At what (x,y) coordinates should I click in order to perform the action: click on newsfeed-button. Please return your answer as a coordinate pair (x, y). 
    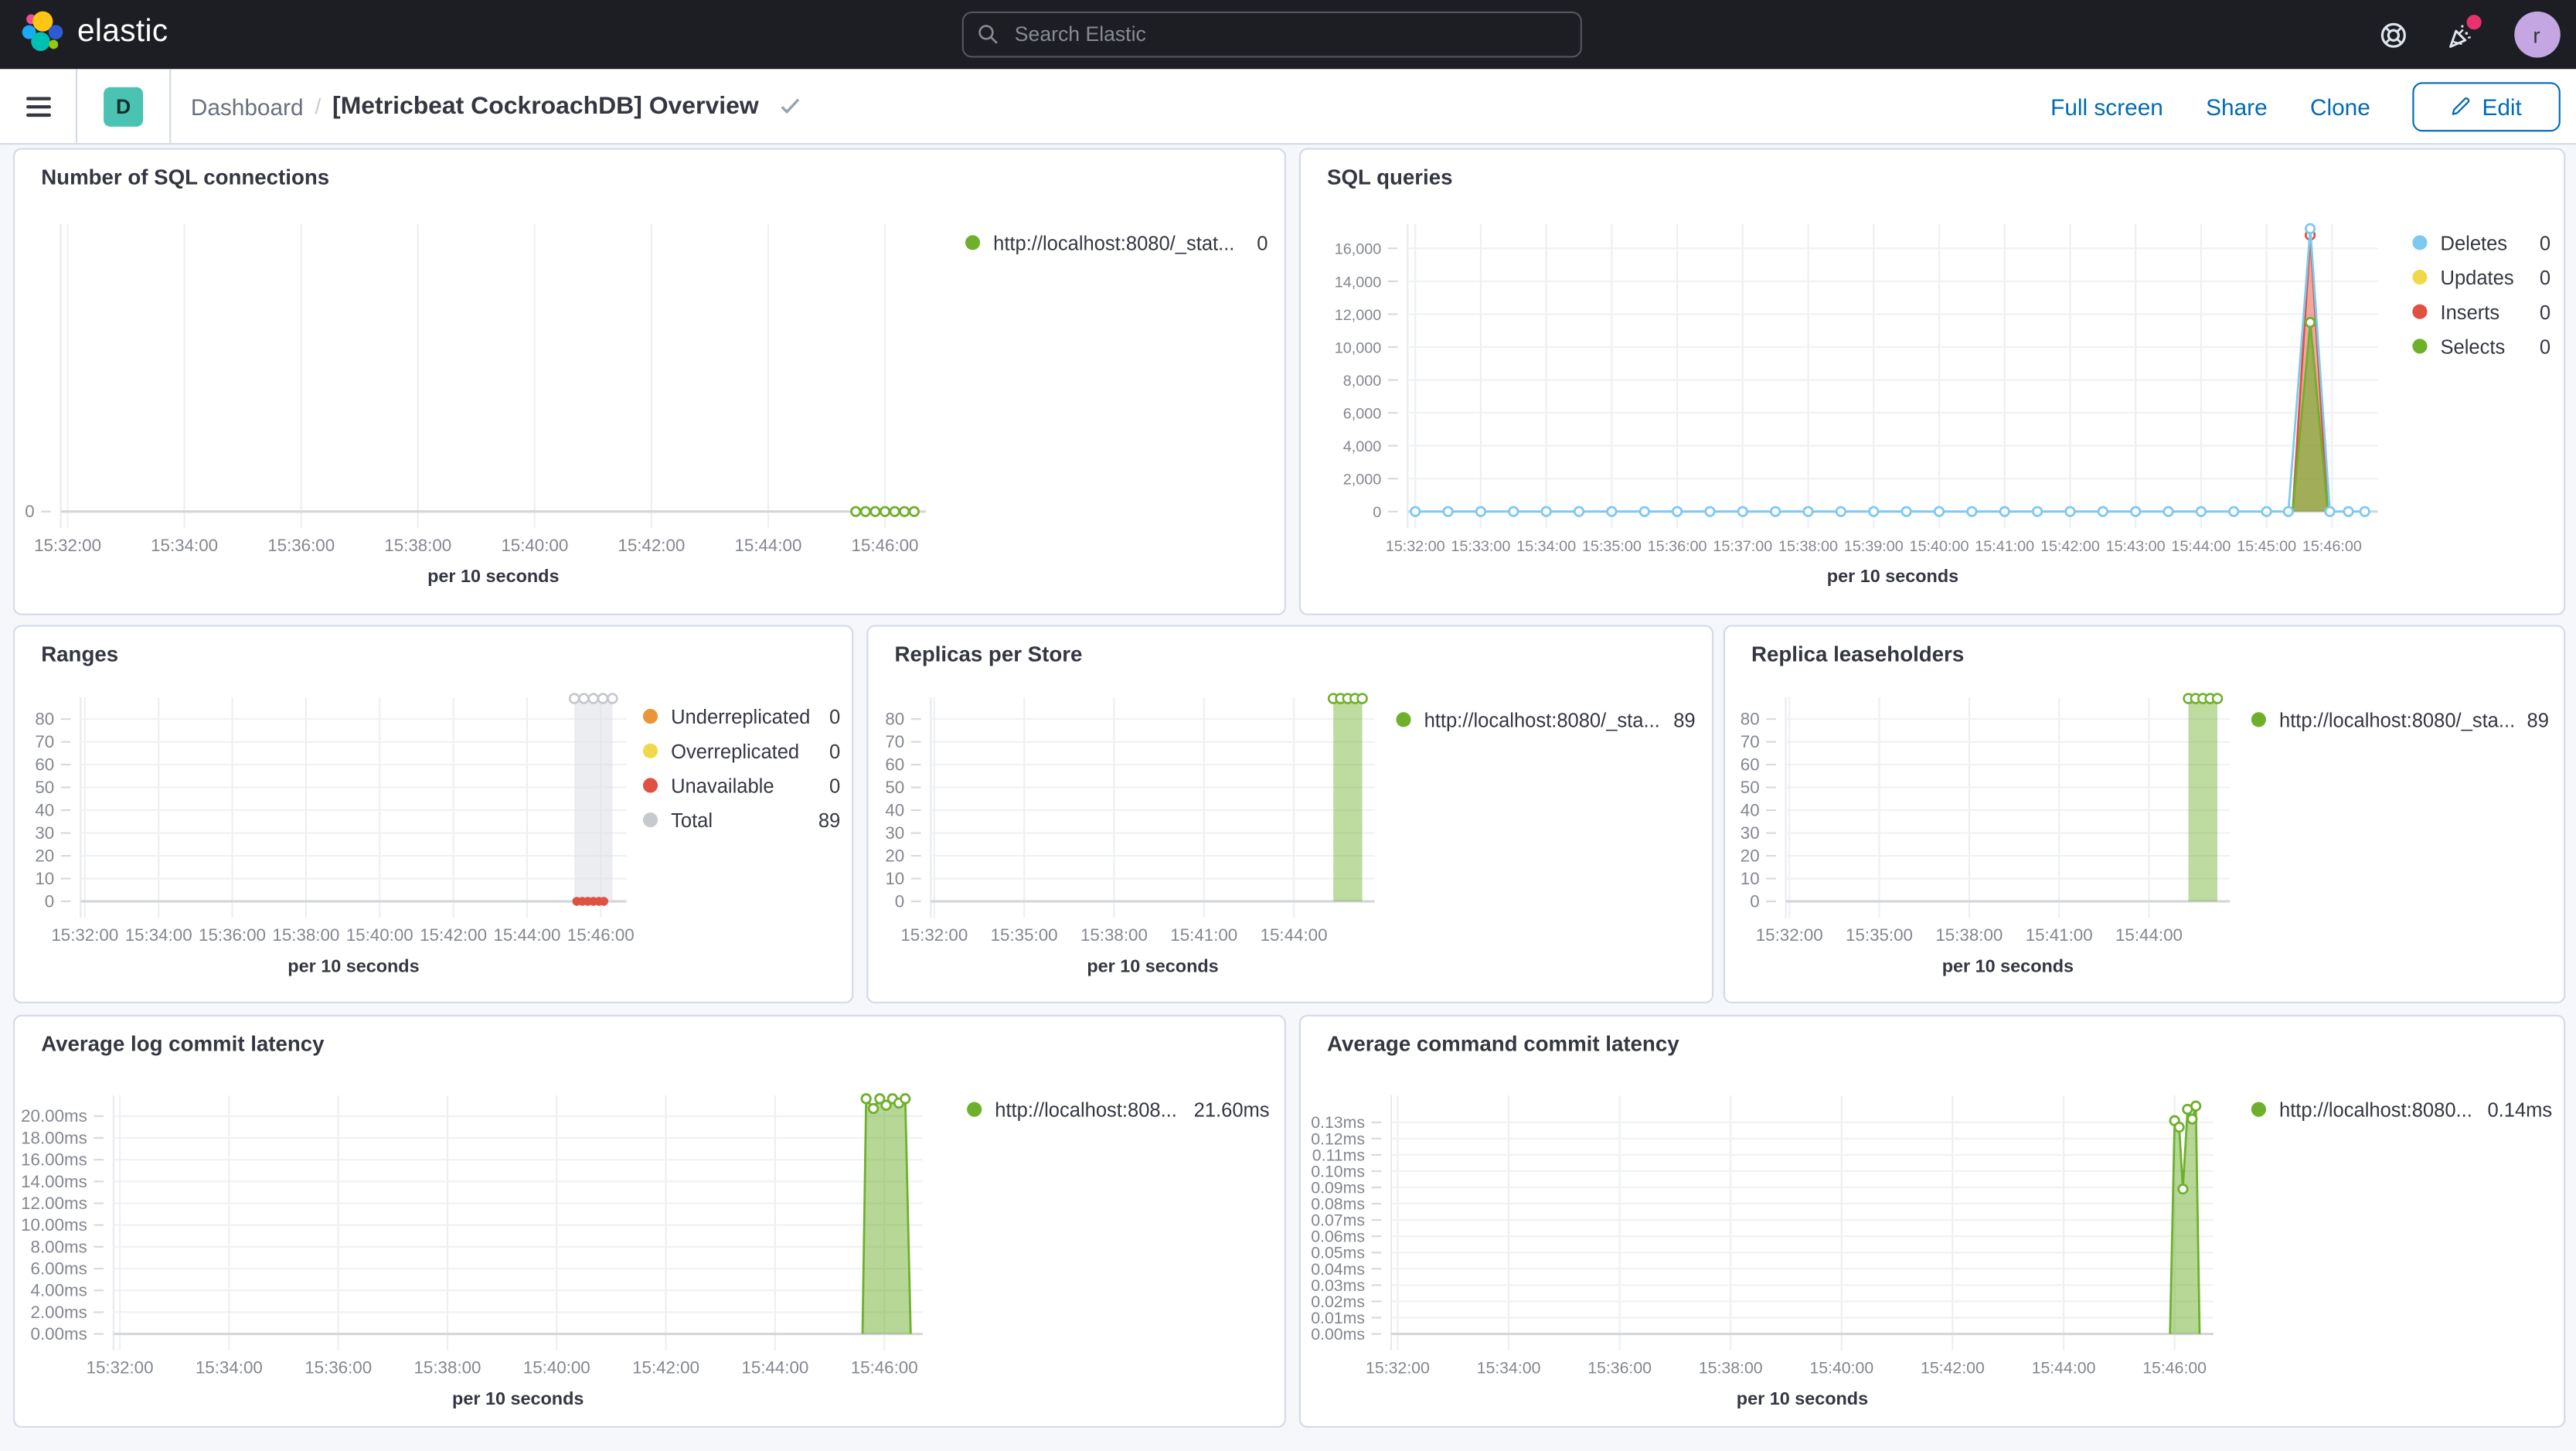
    Looking at the image, I should click on (2463, 31).